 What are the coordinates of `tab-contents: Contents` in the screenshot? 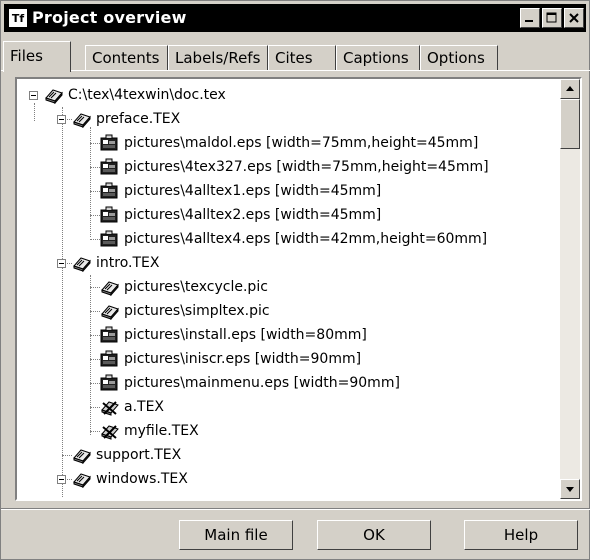 It's located at (126, 58).